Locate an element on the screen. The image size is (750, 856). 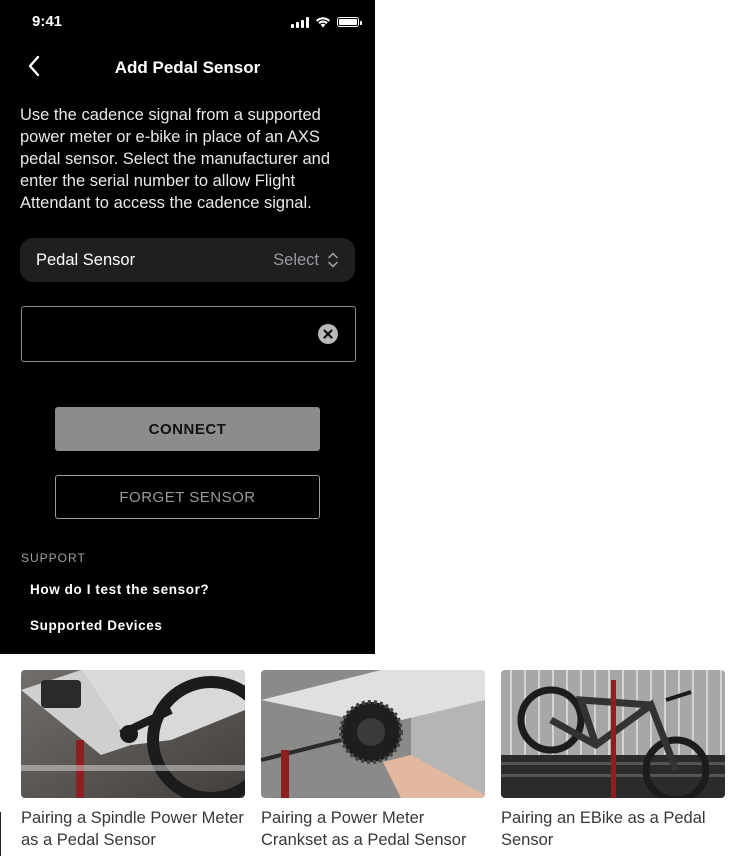
selector-value: Select is located at coordinates (296, 259).